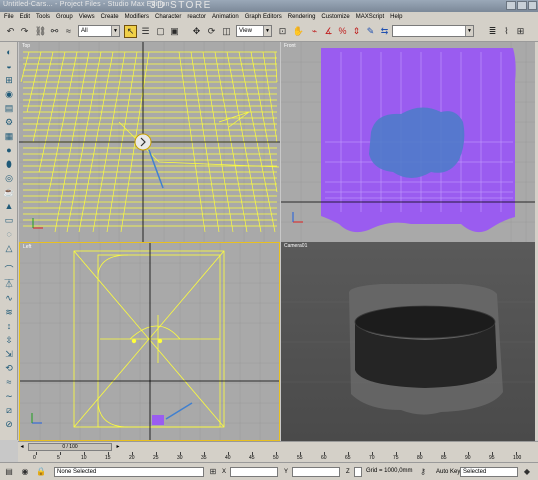 This screenshot has width=538, height=480. I want to click on torus-icon: ◎, so click(9, 178).